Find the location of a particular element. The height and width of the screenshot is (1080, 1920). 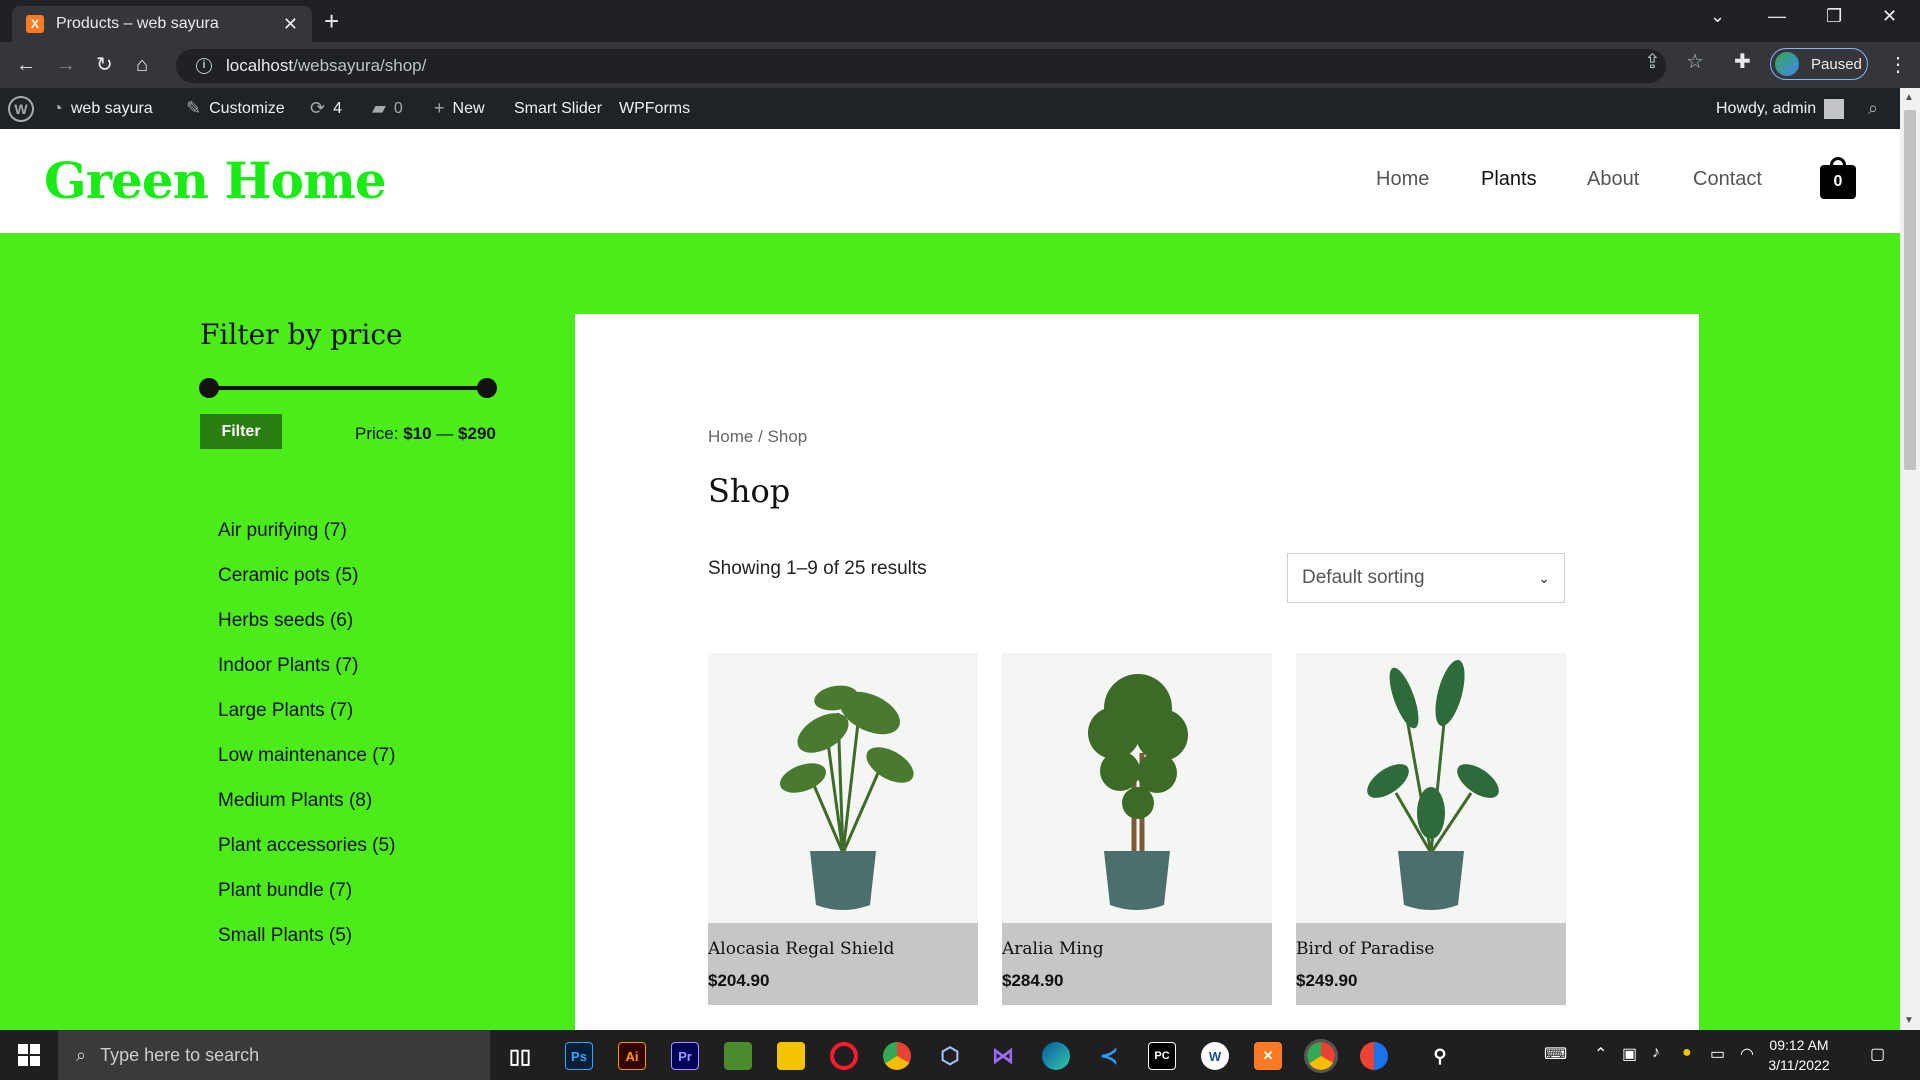

cart-button: 0 is located at coordinates (1838, 178).